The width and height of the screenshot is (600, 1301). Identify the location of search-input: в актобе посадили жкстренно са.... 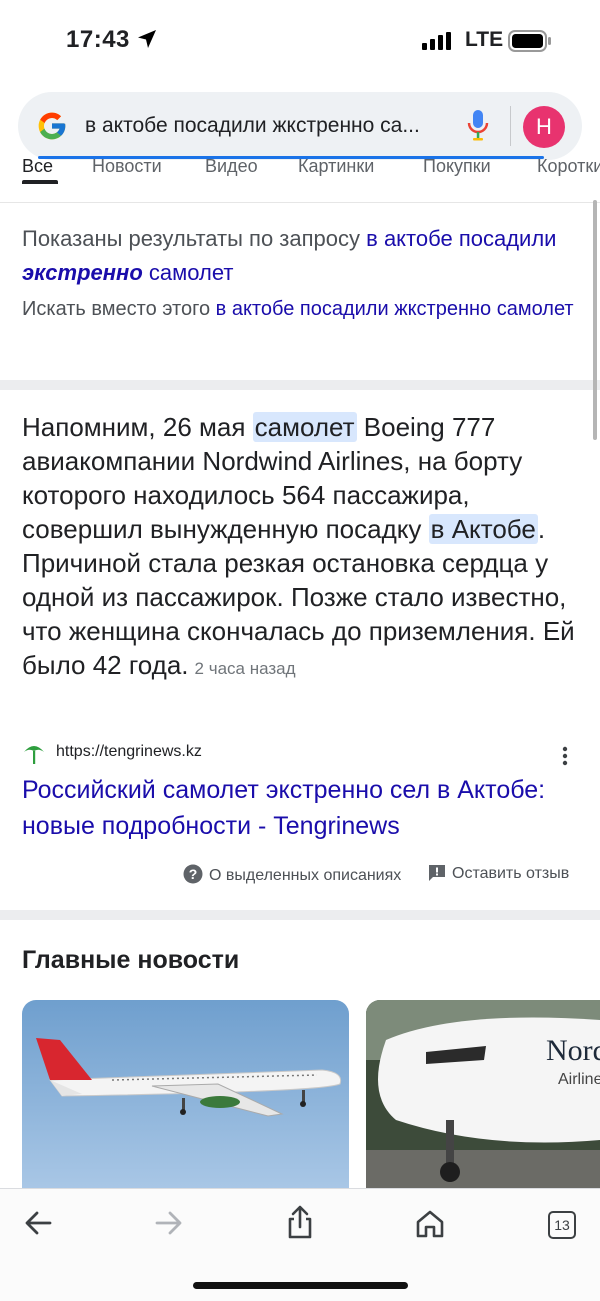
(270, 126).